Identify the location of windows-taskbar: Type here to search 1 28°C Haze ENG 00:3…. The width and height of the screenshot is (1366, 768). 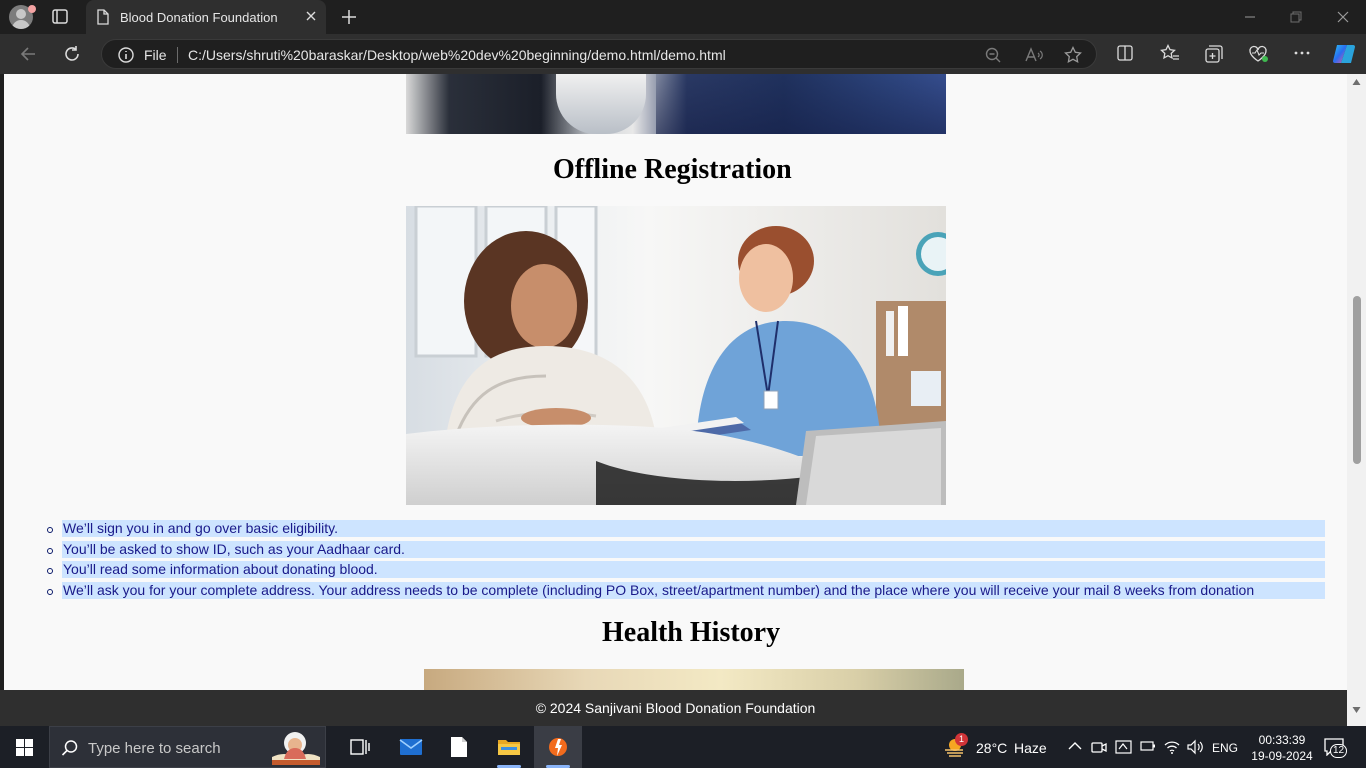
(683, 747).